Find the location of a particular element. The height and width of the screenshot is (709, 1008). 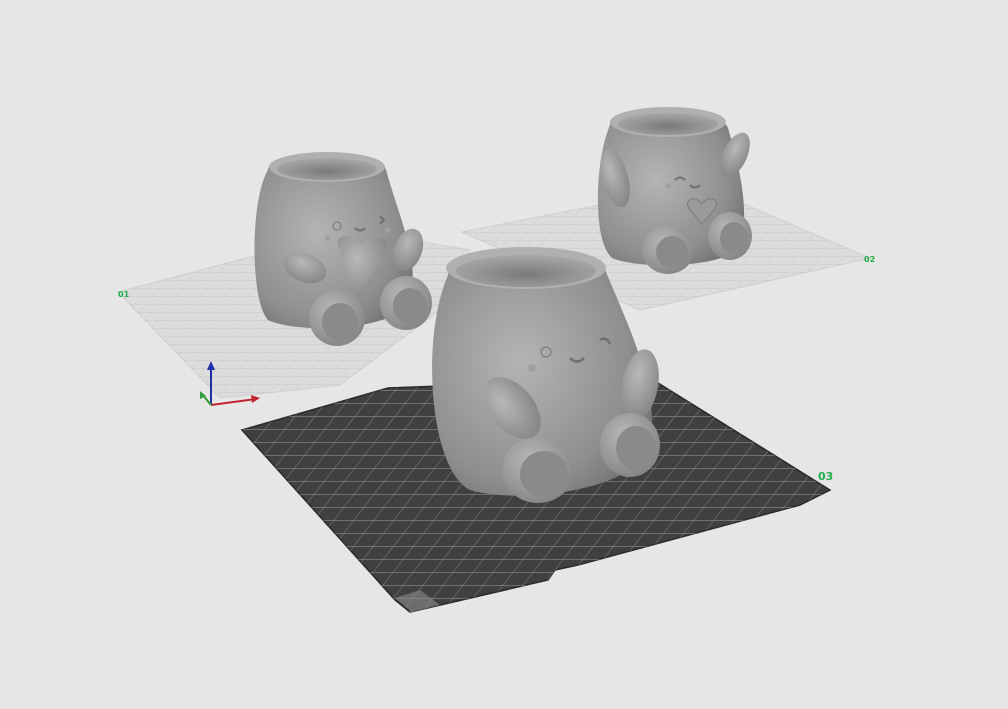

plate-label: 03 is located at coordinates (825, 476).